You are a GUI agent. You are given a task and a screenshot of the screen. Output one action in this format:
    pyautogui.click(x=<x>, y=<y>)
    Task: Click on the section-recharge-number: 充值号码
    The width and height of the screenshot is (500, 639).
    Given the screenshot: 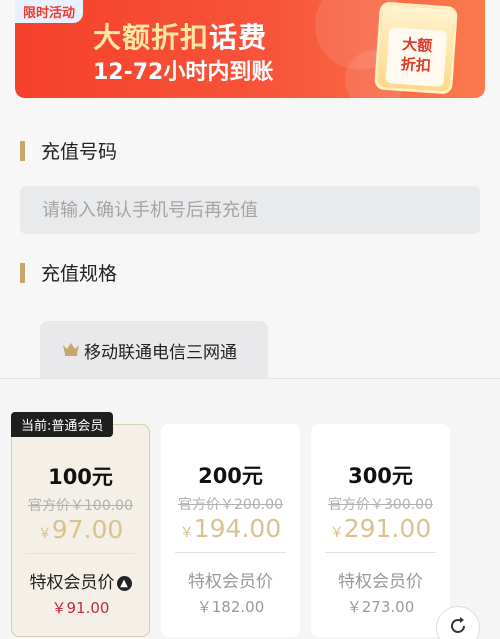 What is the action you would take?
    pyautogui.click(x=68, y=150)
    